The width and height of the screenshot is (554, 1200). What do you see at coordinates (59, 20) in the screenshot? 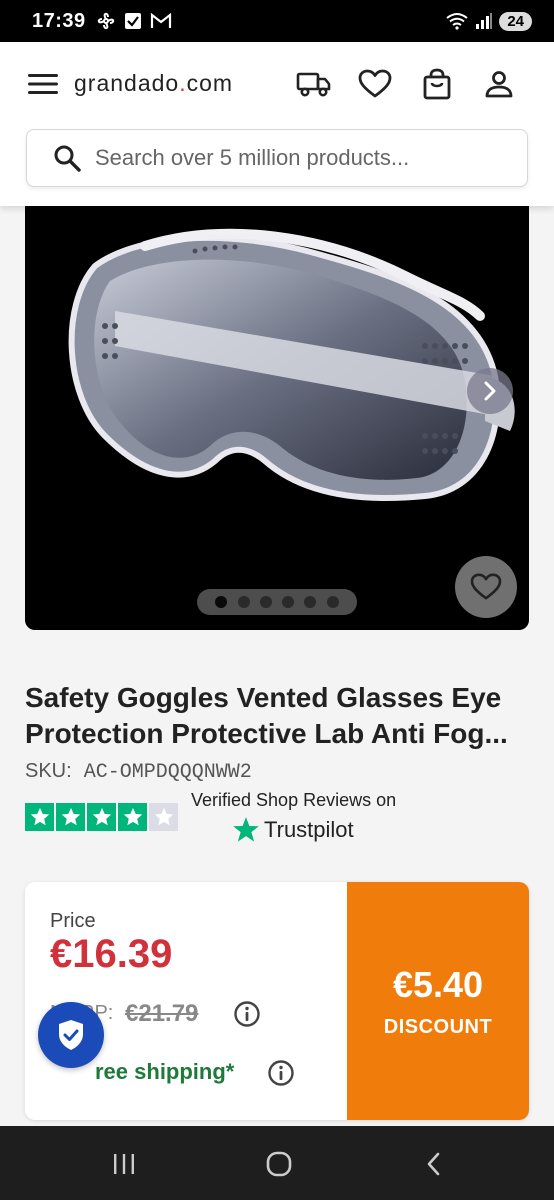
I see `status-time: 17:39` at bounding box center [59, 20].